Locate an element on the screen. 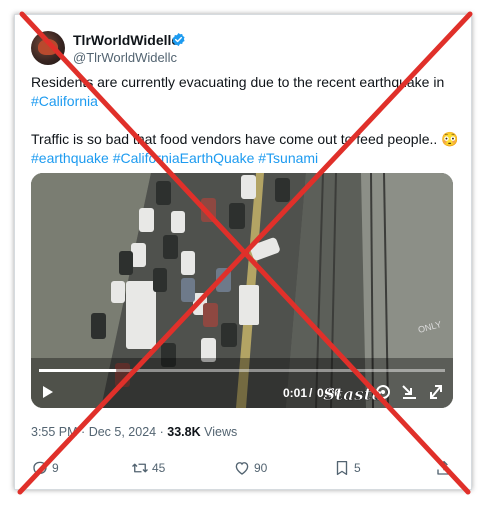  verified-badge-icon is located at coordinates (178, 39).